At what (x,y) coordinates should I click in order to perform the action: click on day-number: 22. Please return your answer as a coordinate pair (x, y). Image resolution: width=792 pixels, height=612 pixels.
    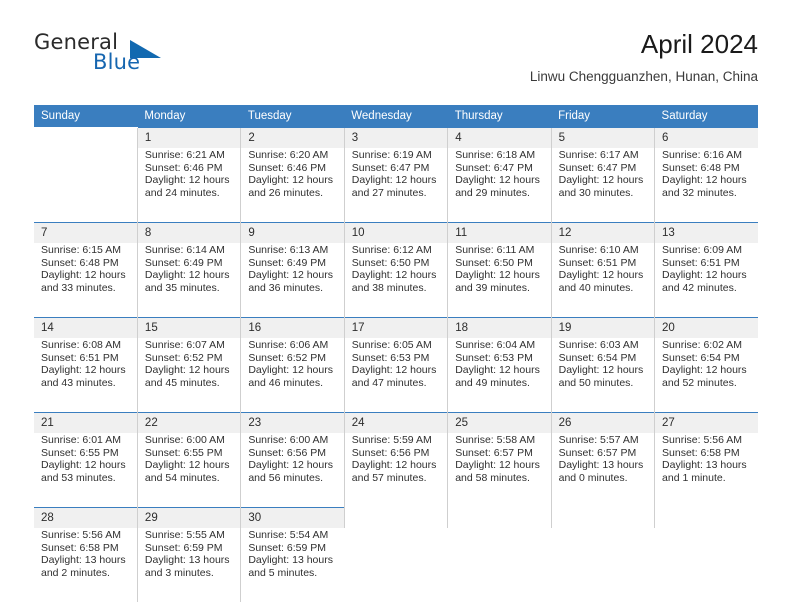
    Looking at the image, I should click on (188, 422).